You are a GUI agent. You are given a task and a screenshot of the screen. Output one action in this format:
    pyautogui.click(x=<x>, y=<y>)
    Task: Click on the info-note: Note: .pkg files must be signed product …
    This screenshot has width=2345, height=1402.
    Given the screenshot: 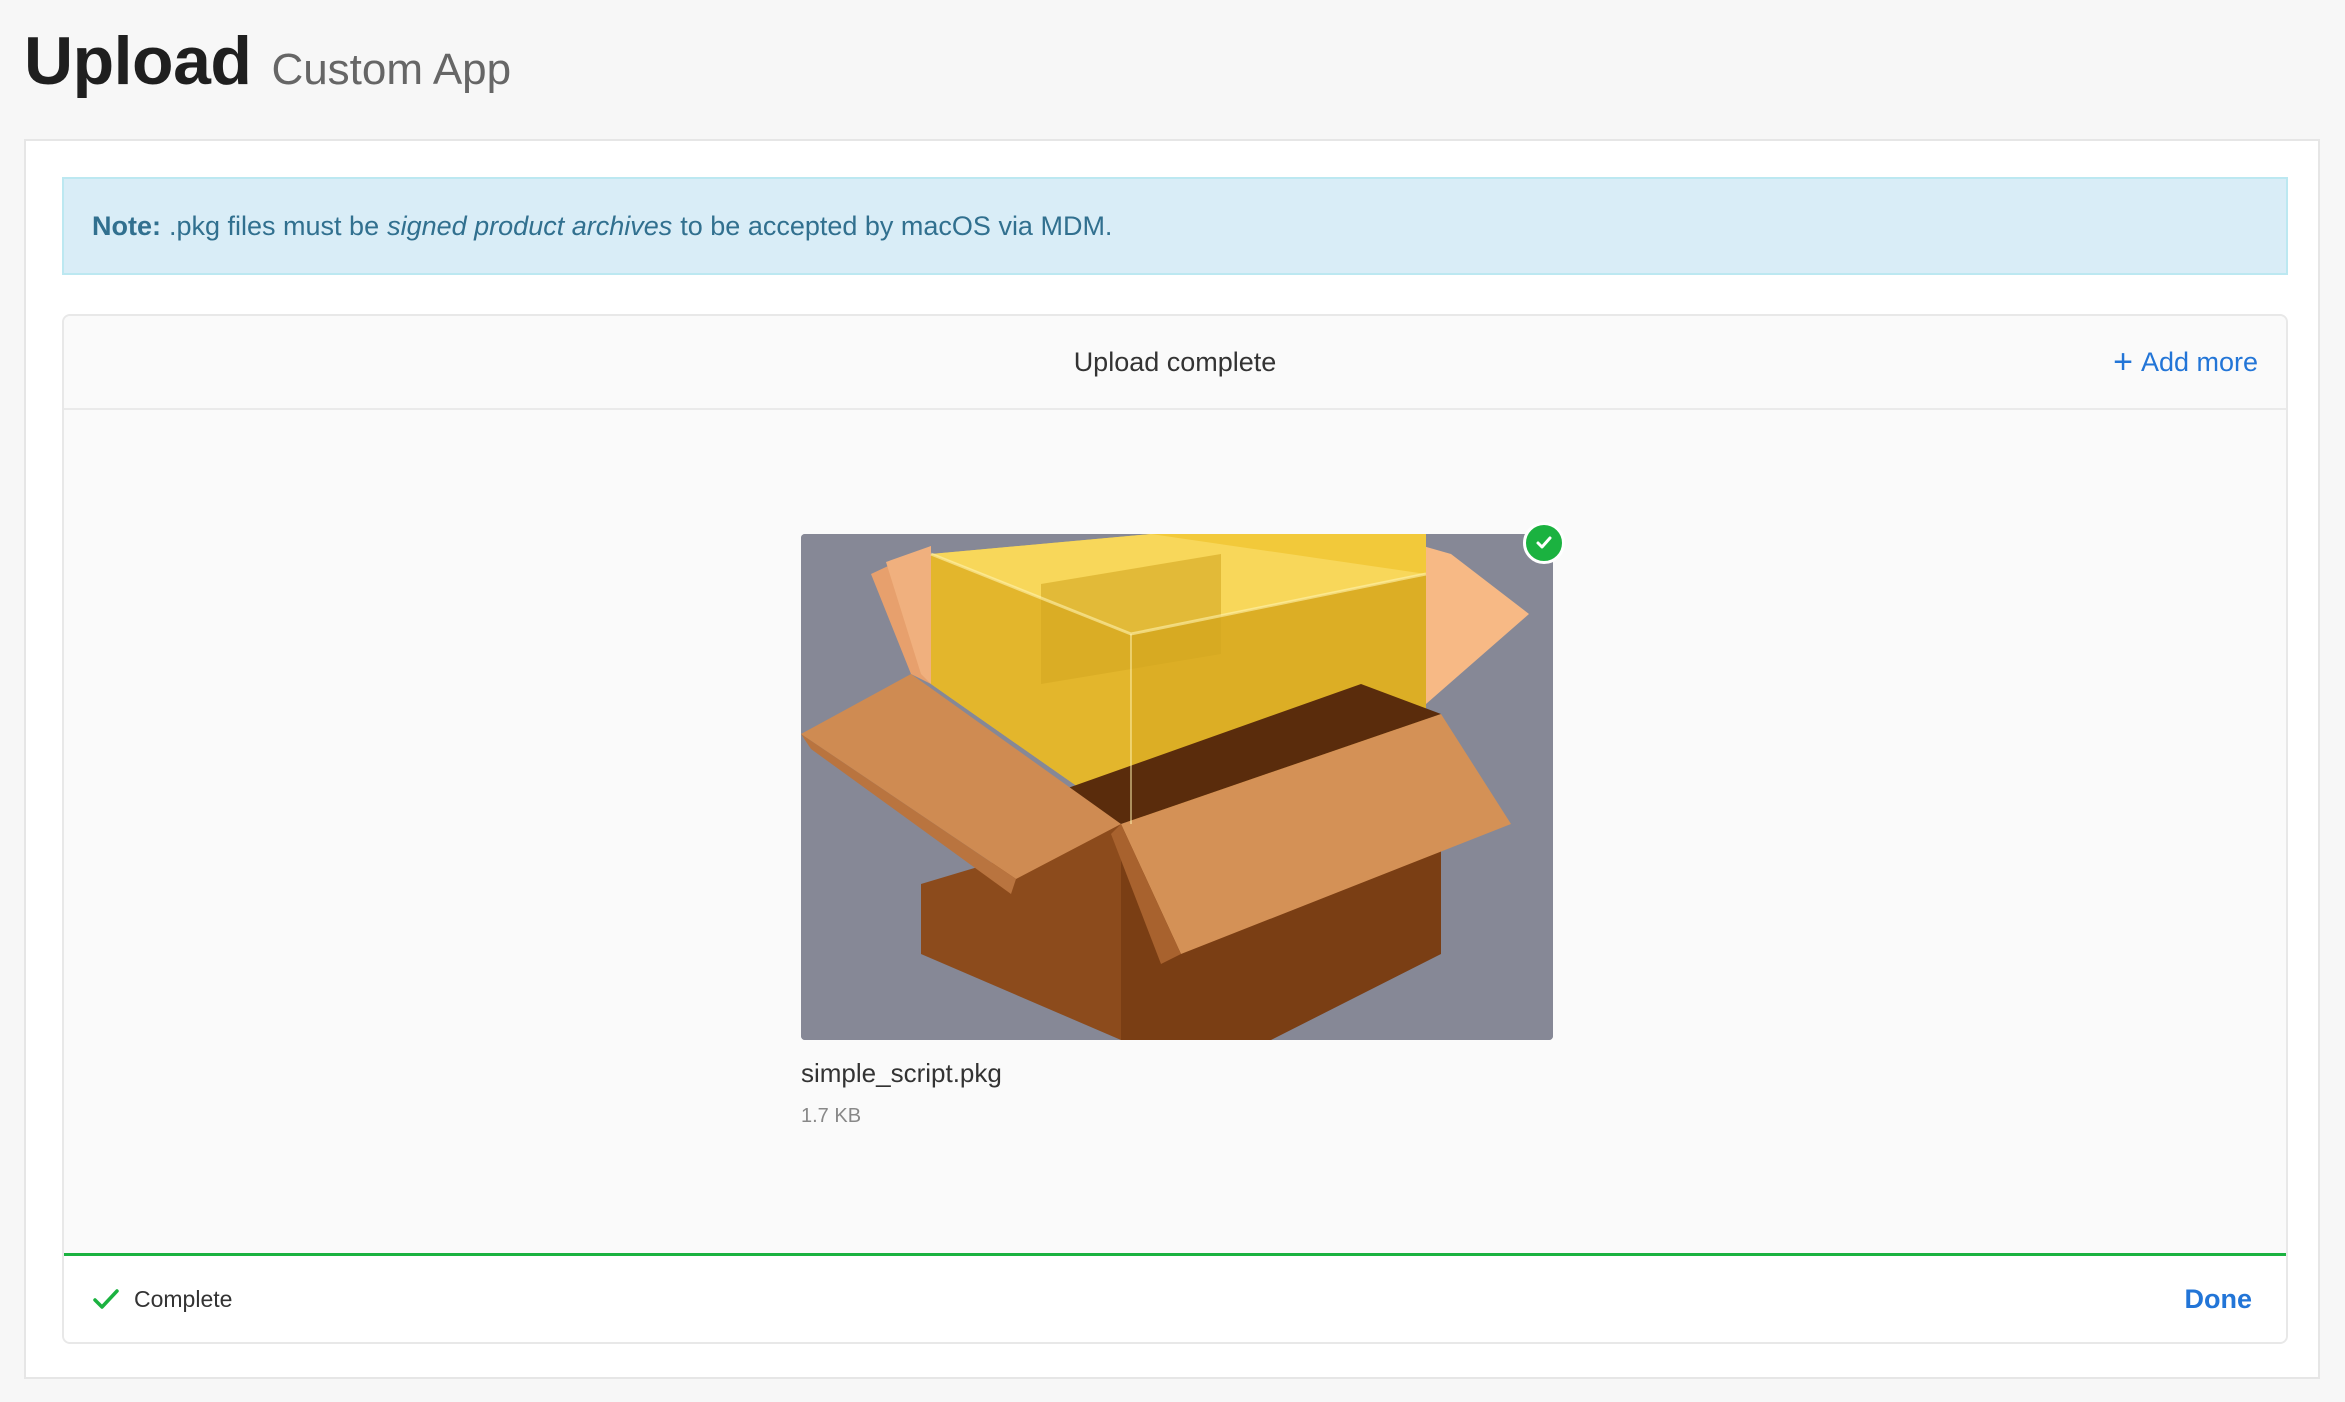 What is the action you would take?
    pyautogui.click(x=1175, y=226)
    